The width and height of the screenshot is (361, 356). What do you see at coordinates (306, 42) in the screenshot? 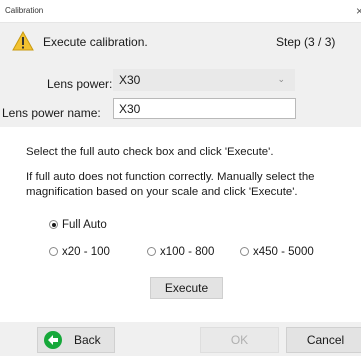
I see `step-indicator: Step (3 / 3)` at bounding box center [306, 42].